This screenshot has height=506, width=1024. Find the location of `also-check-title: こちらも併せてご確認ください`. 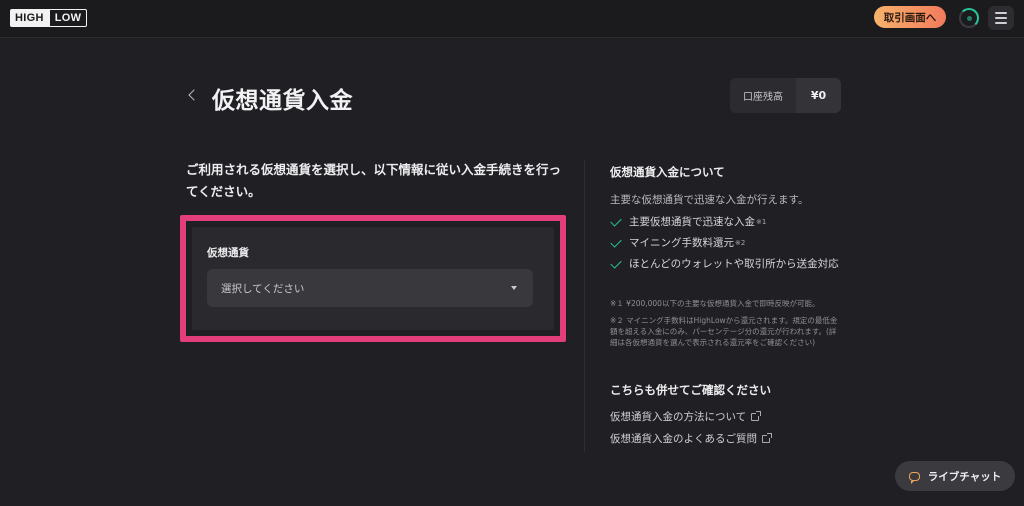

also-check-title: こちらも併せてご確認ください is located at coordinates (690, 390).